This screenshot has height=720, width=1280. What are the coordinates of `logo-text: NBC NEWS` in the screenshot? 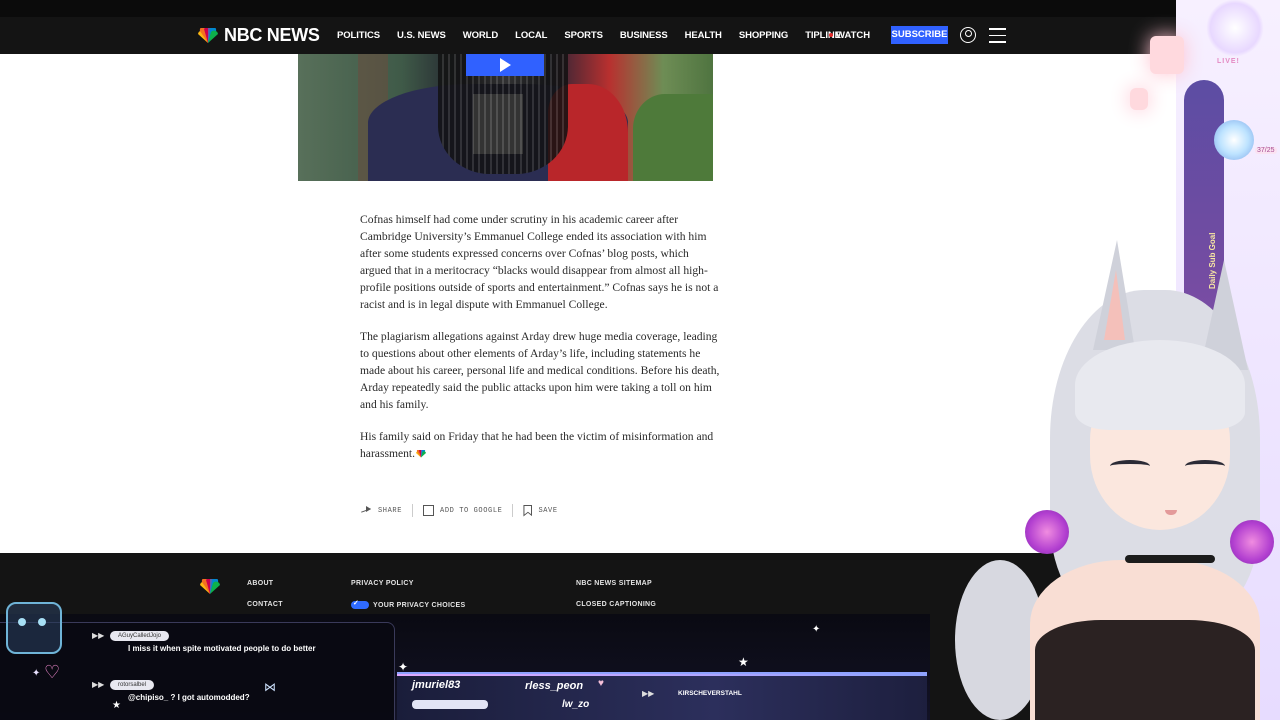 It's located at (272, 35).